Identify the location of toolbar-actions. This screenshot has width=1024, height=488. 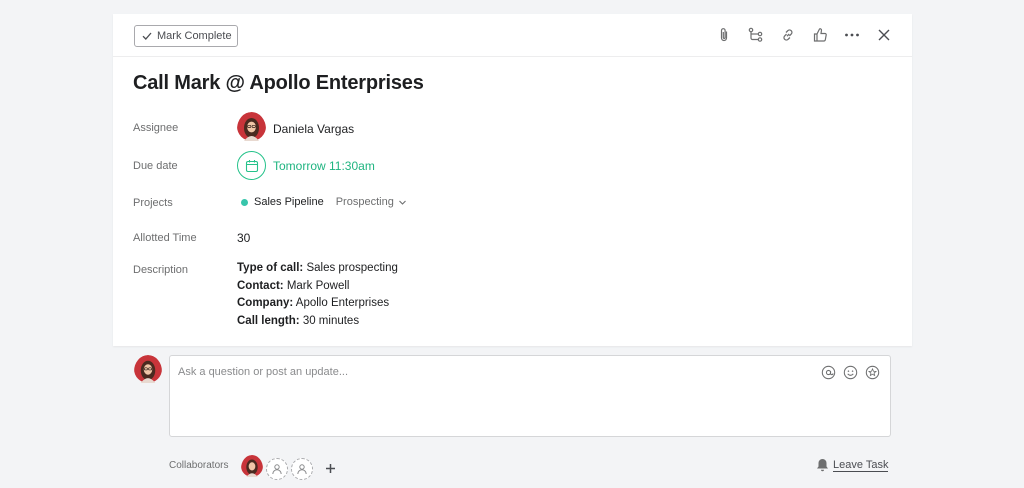
(804, 35).